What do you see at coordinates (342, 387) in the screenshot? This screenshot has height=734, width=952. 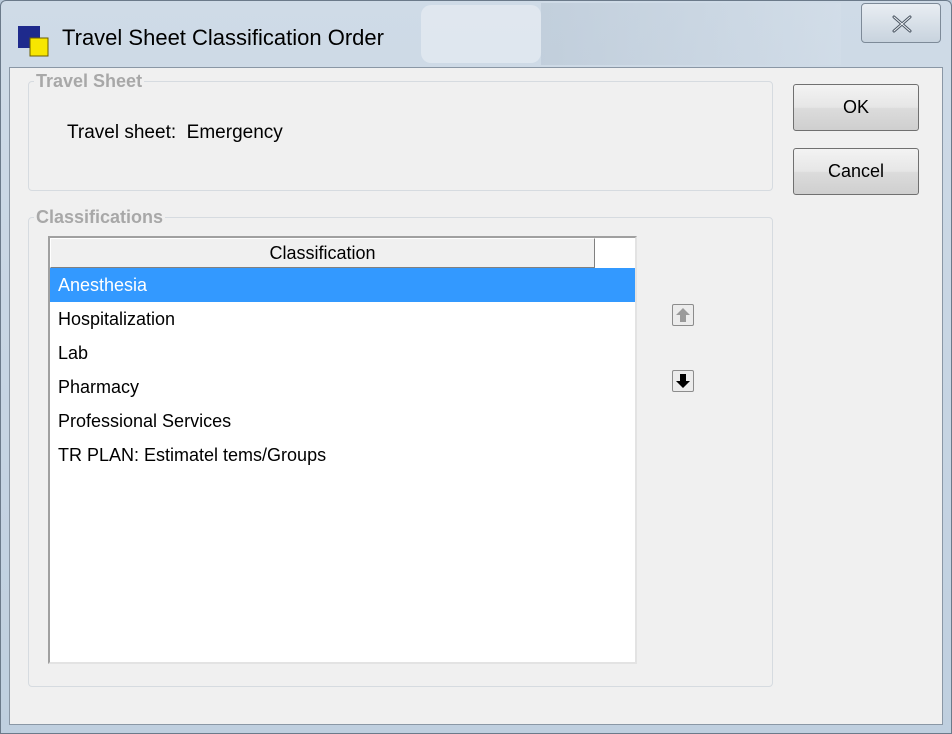 I see `list-item: Pharmacy` at bounding box center [342, 387].